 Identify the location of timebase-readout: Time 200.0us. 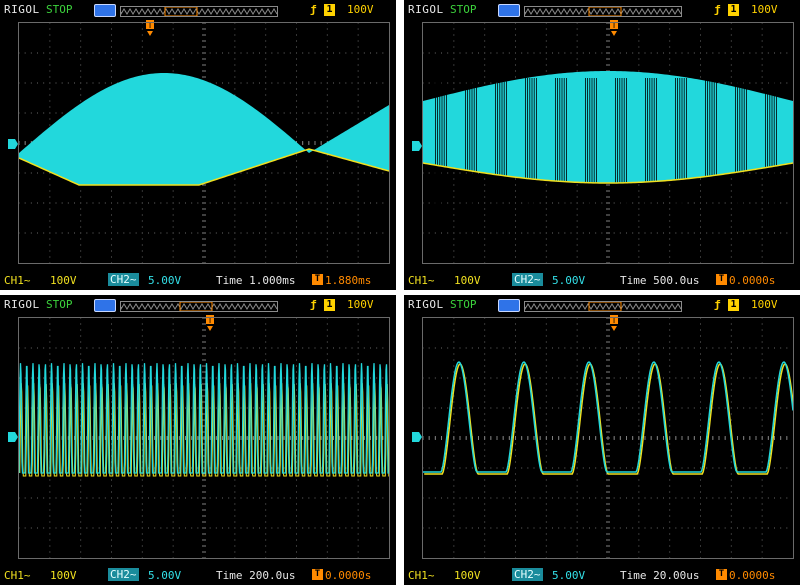
(256, 575).